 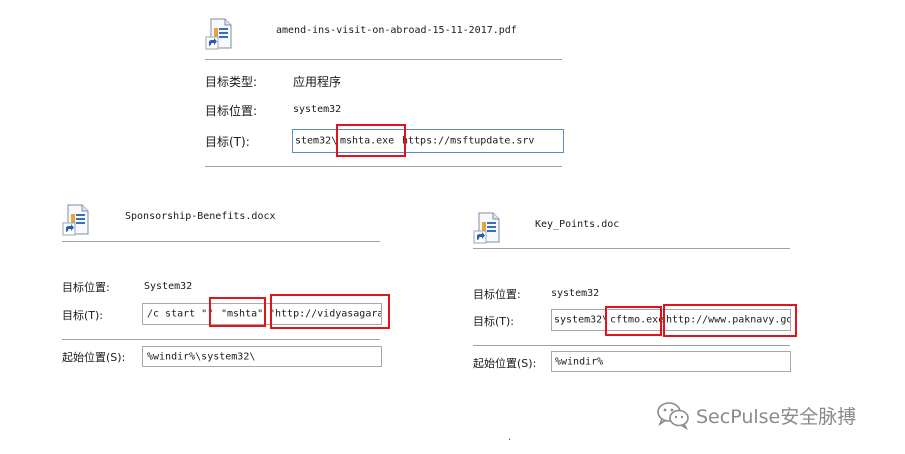 I want to click on start-input: %windir%, so click(x=671, y=361).